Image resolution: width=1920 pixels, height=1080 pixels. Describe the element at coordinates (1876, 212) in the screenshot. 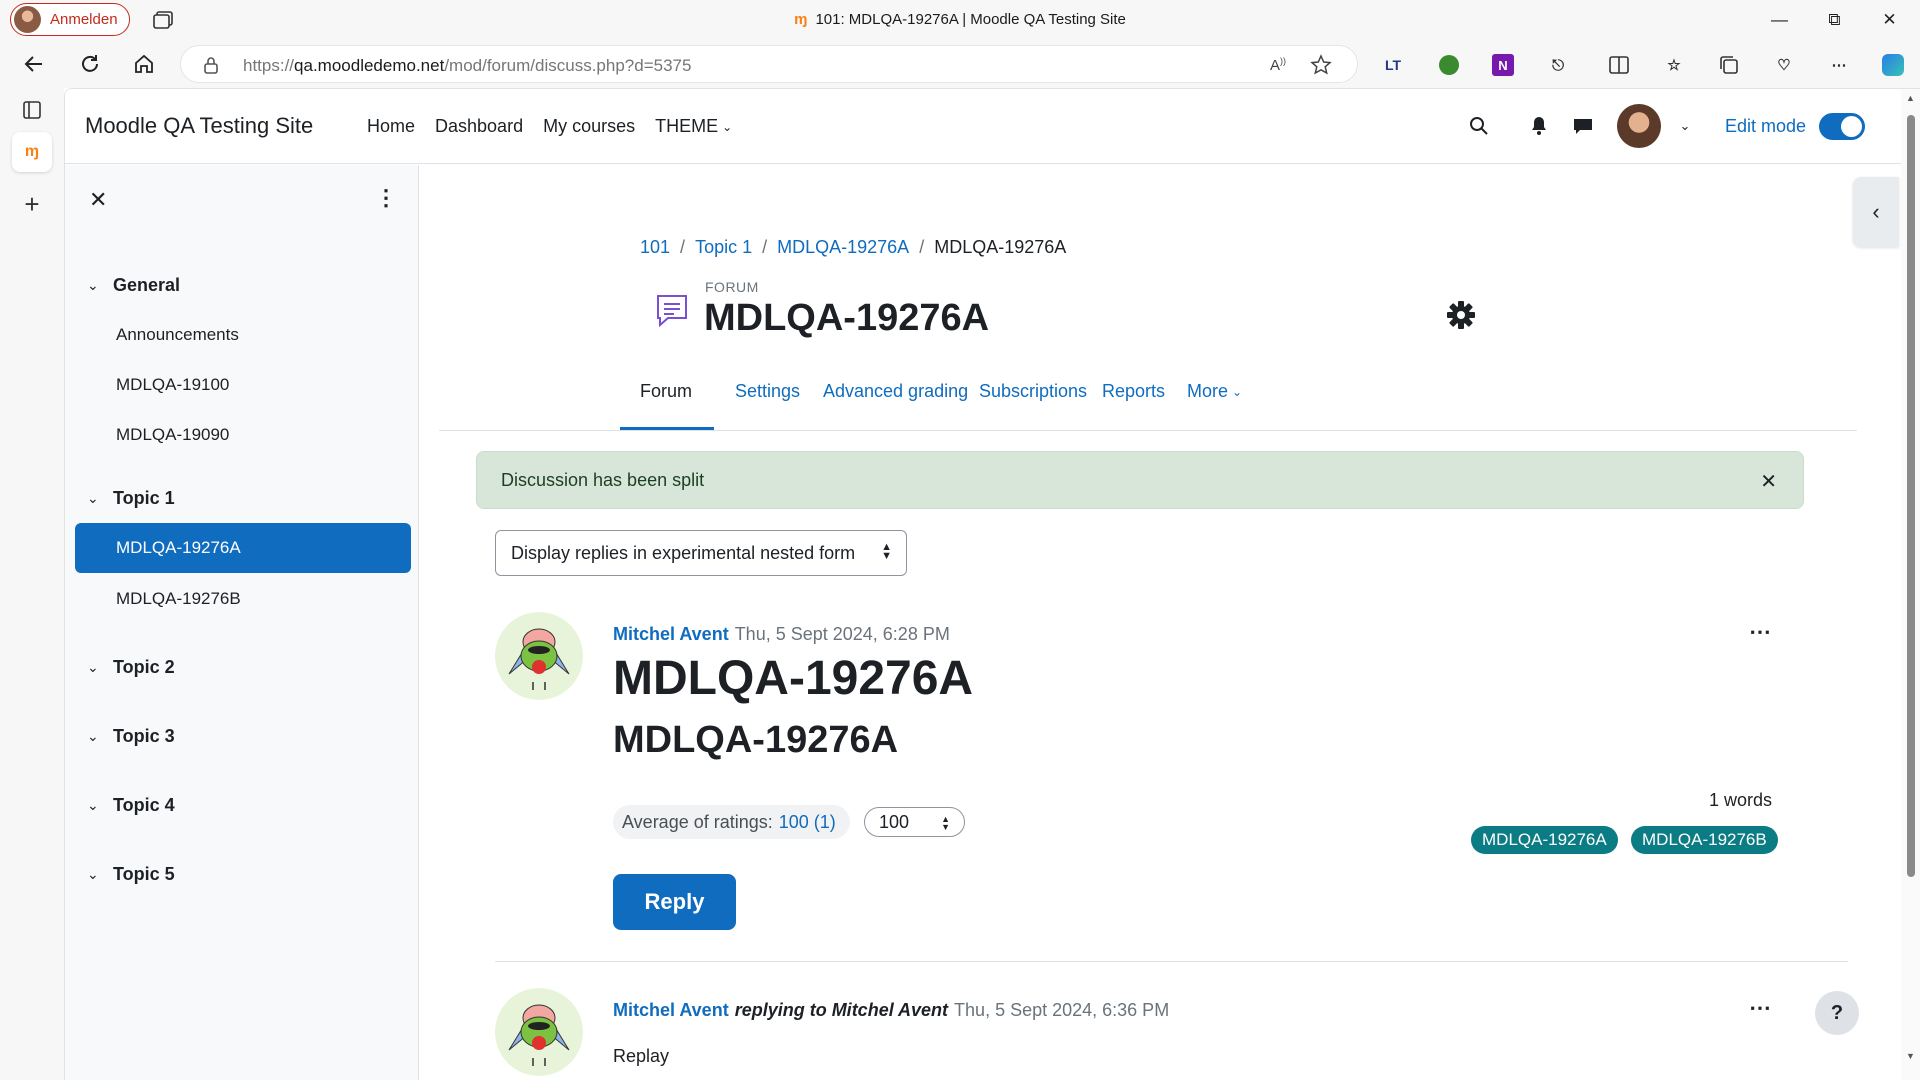

I see `open-block-drawer-button: ‹` at that location.